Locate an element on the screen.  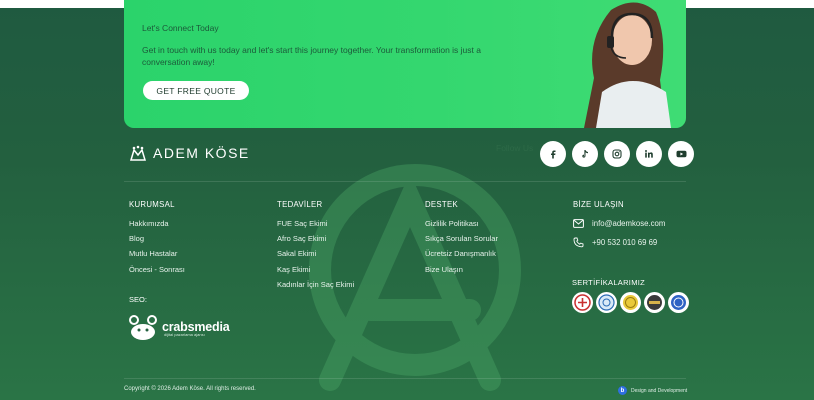
agency-badge-icon: b is located at coordinates (622, 390).